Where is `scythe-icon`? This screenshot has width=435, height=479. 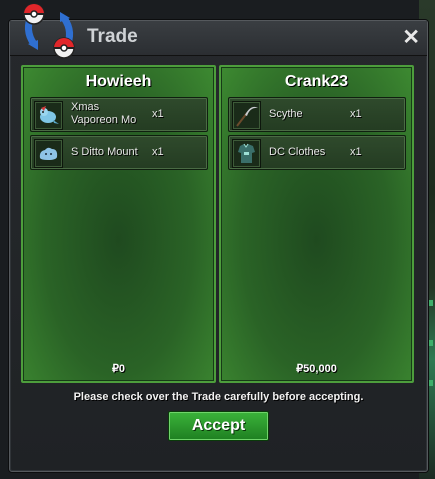
scythe-icon is located at coordinates (246, 115).